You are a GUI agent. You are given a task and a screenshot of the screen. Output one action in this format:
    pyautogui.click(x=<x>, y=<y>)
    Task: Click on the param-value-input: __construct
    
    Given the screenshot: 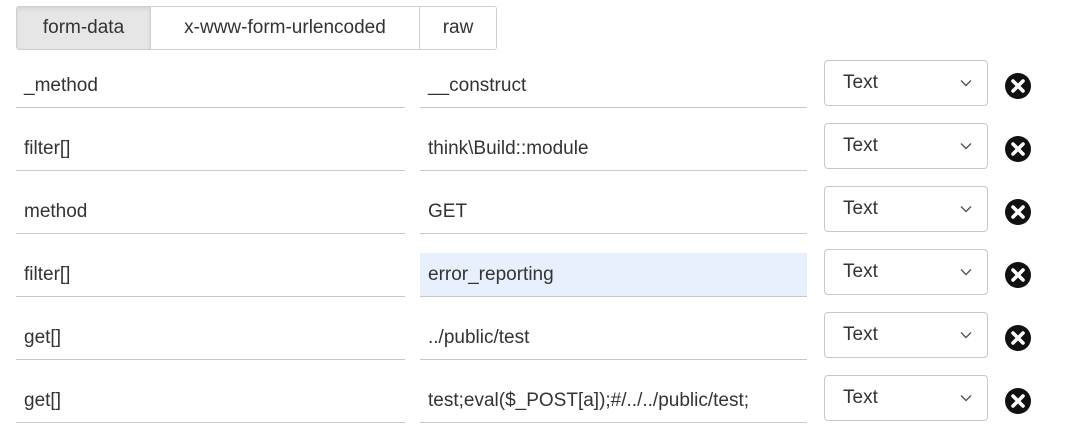 What is the action you would take?
    pyautogui.click(x=613, y=86)
    